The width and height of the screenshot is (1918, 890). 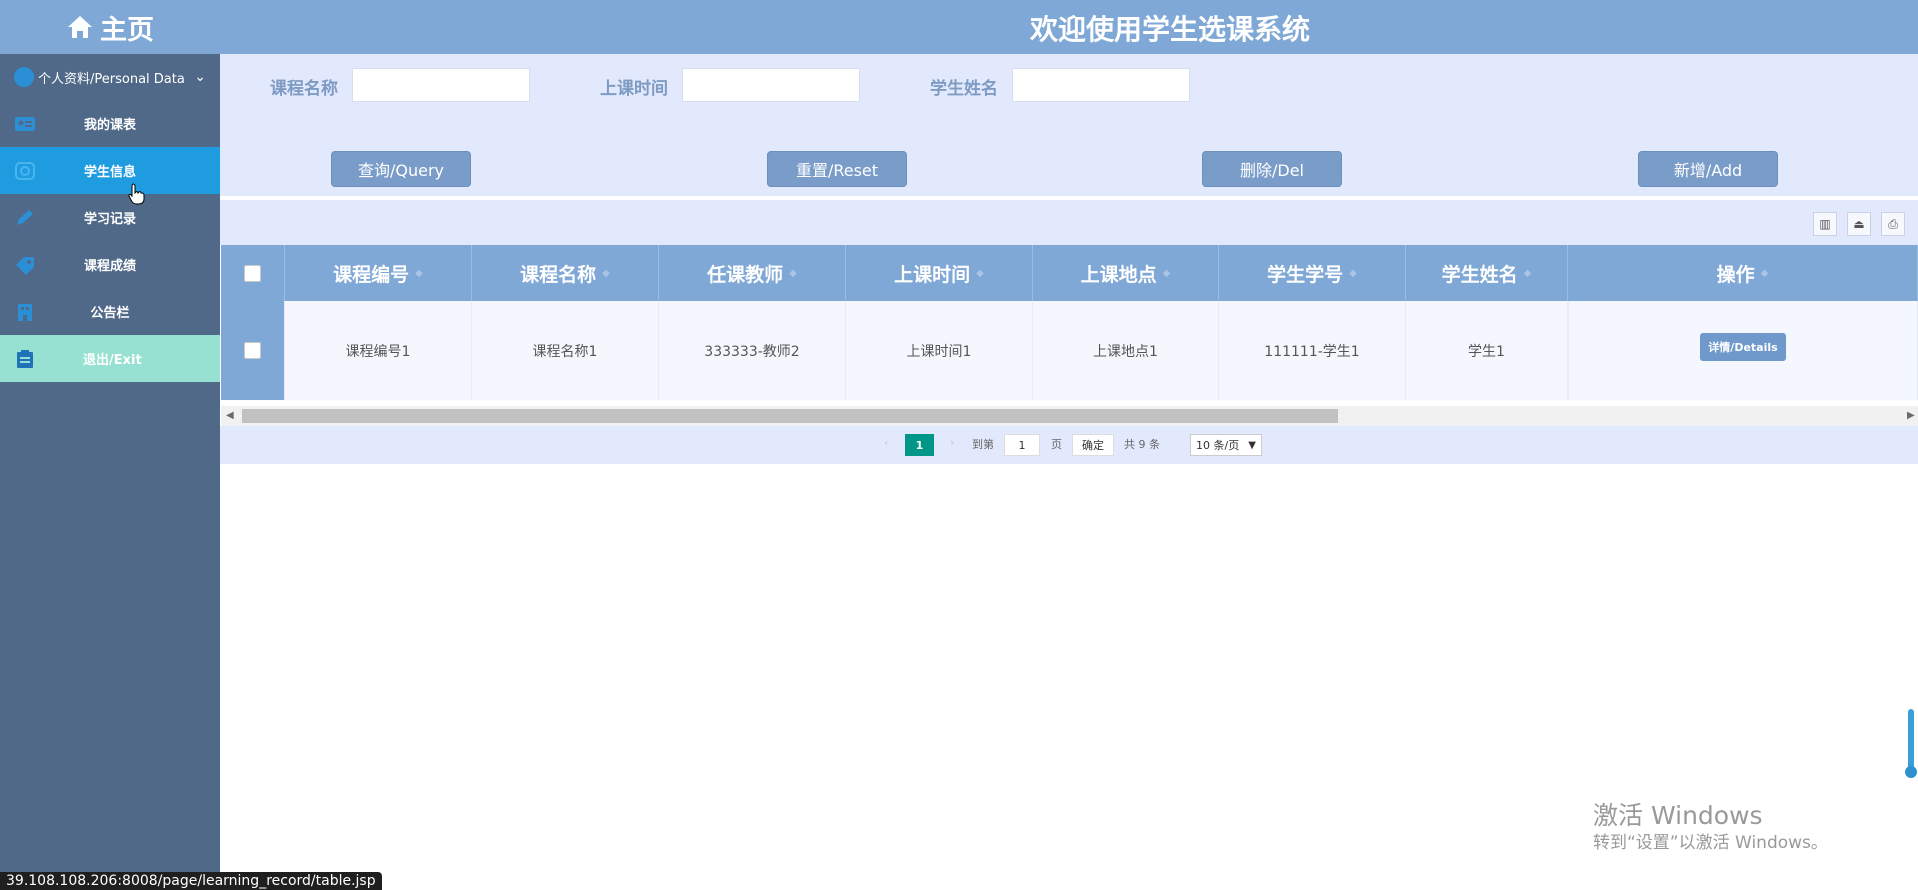 I want to click on profile-label: 个人资料/Personal Data, so click(x=111, y=79).